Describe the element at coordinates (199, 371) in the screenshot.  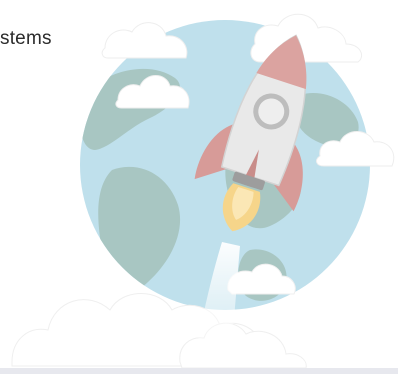
I see `bottom-divider` at that location.